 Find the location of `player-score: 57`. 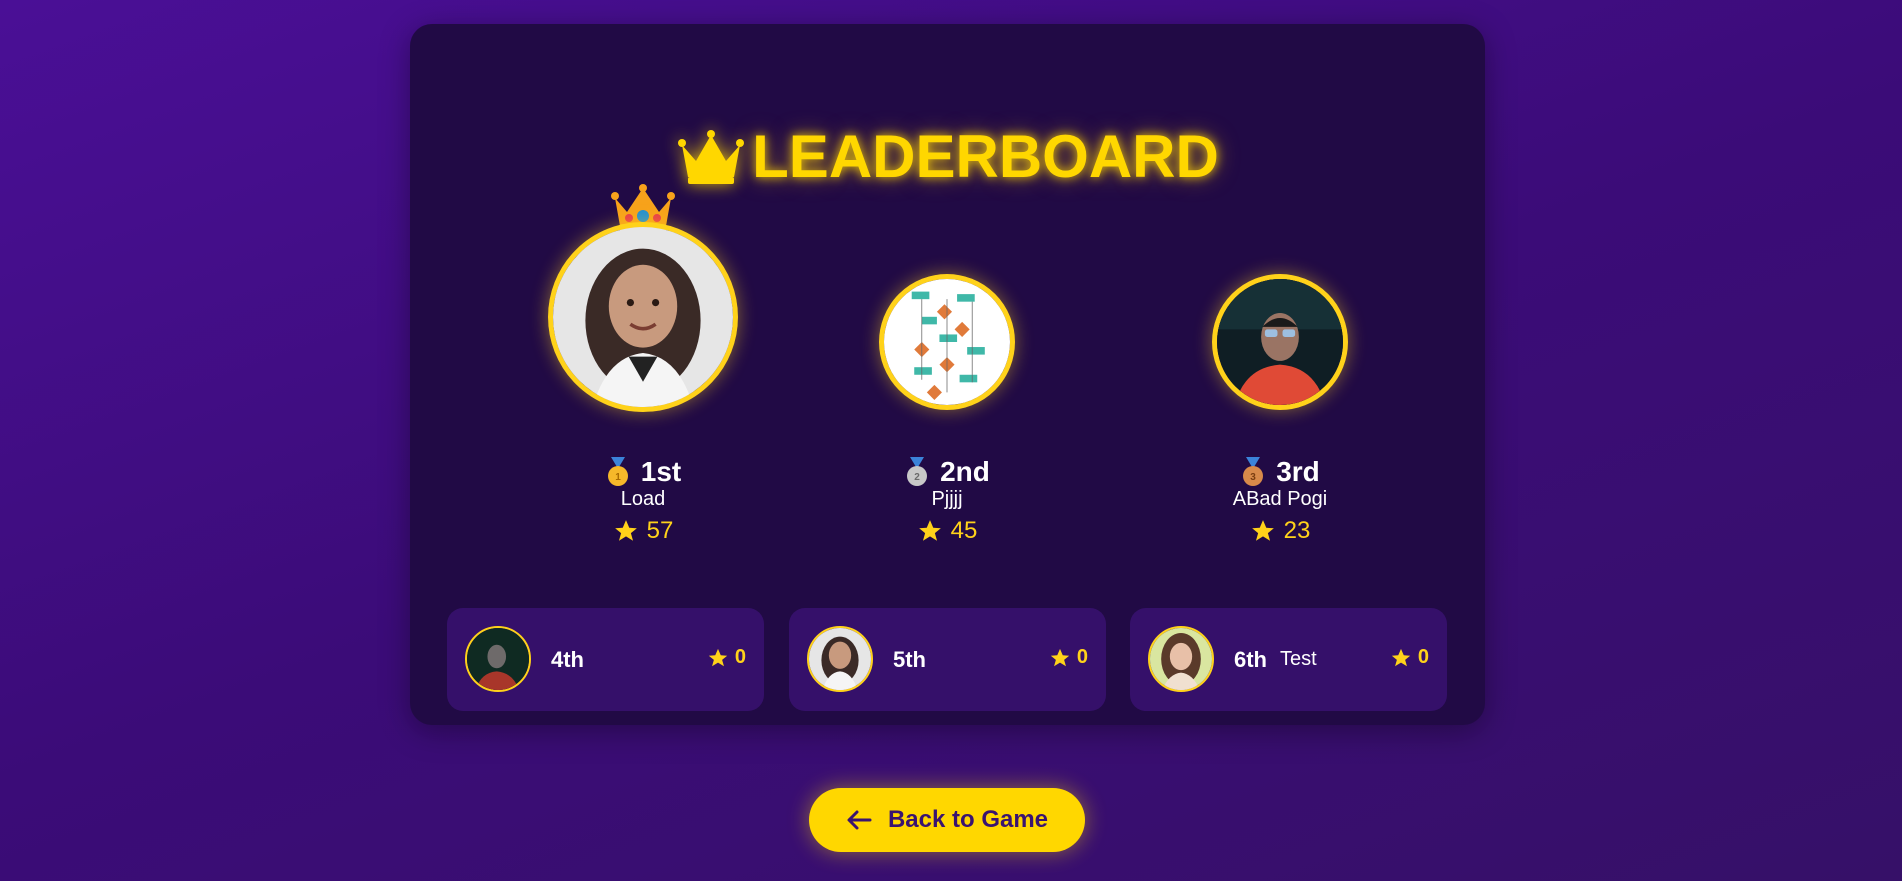

player-score: 57 is located at coordinates (643, 531).